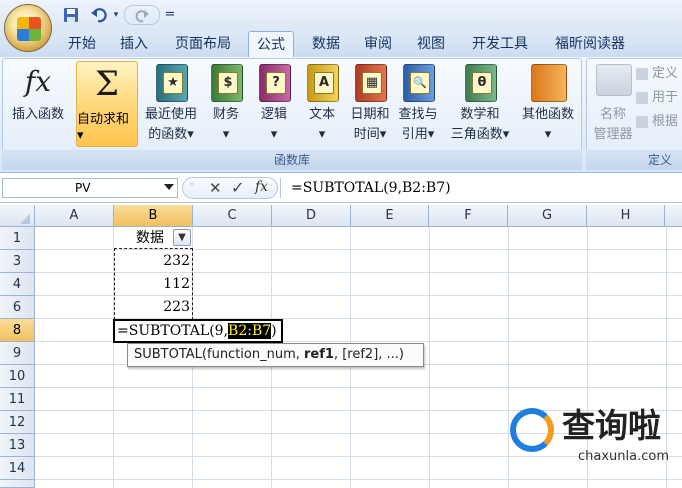 The width and height of the screenshot is (682, 488). I want to click on row-header-3: 3, so click(17, 261).